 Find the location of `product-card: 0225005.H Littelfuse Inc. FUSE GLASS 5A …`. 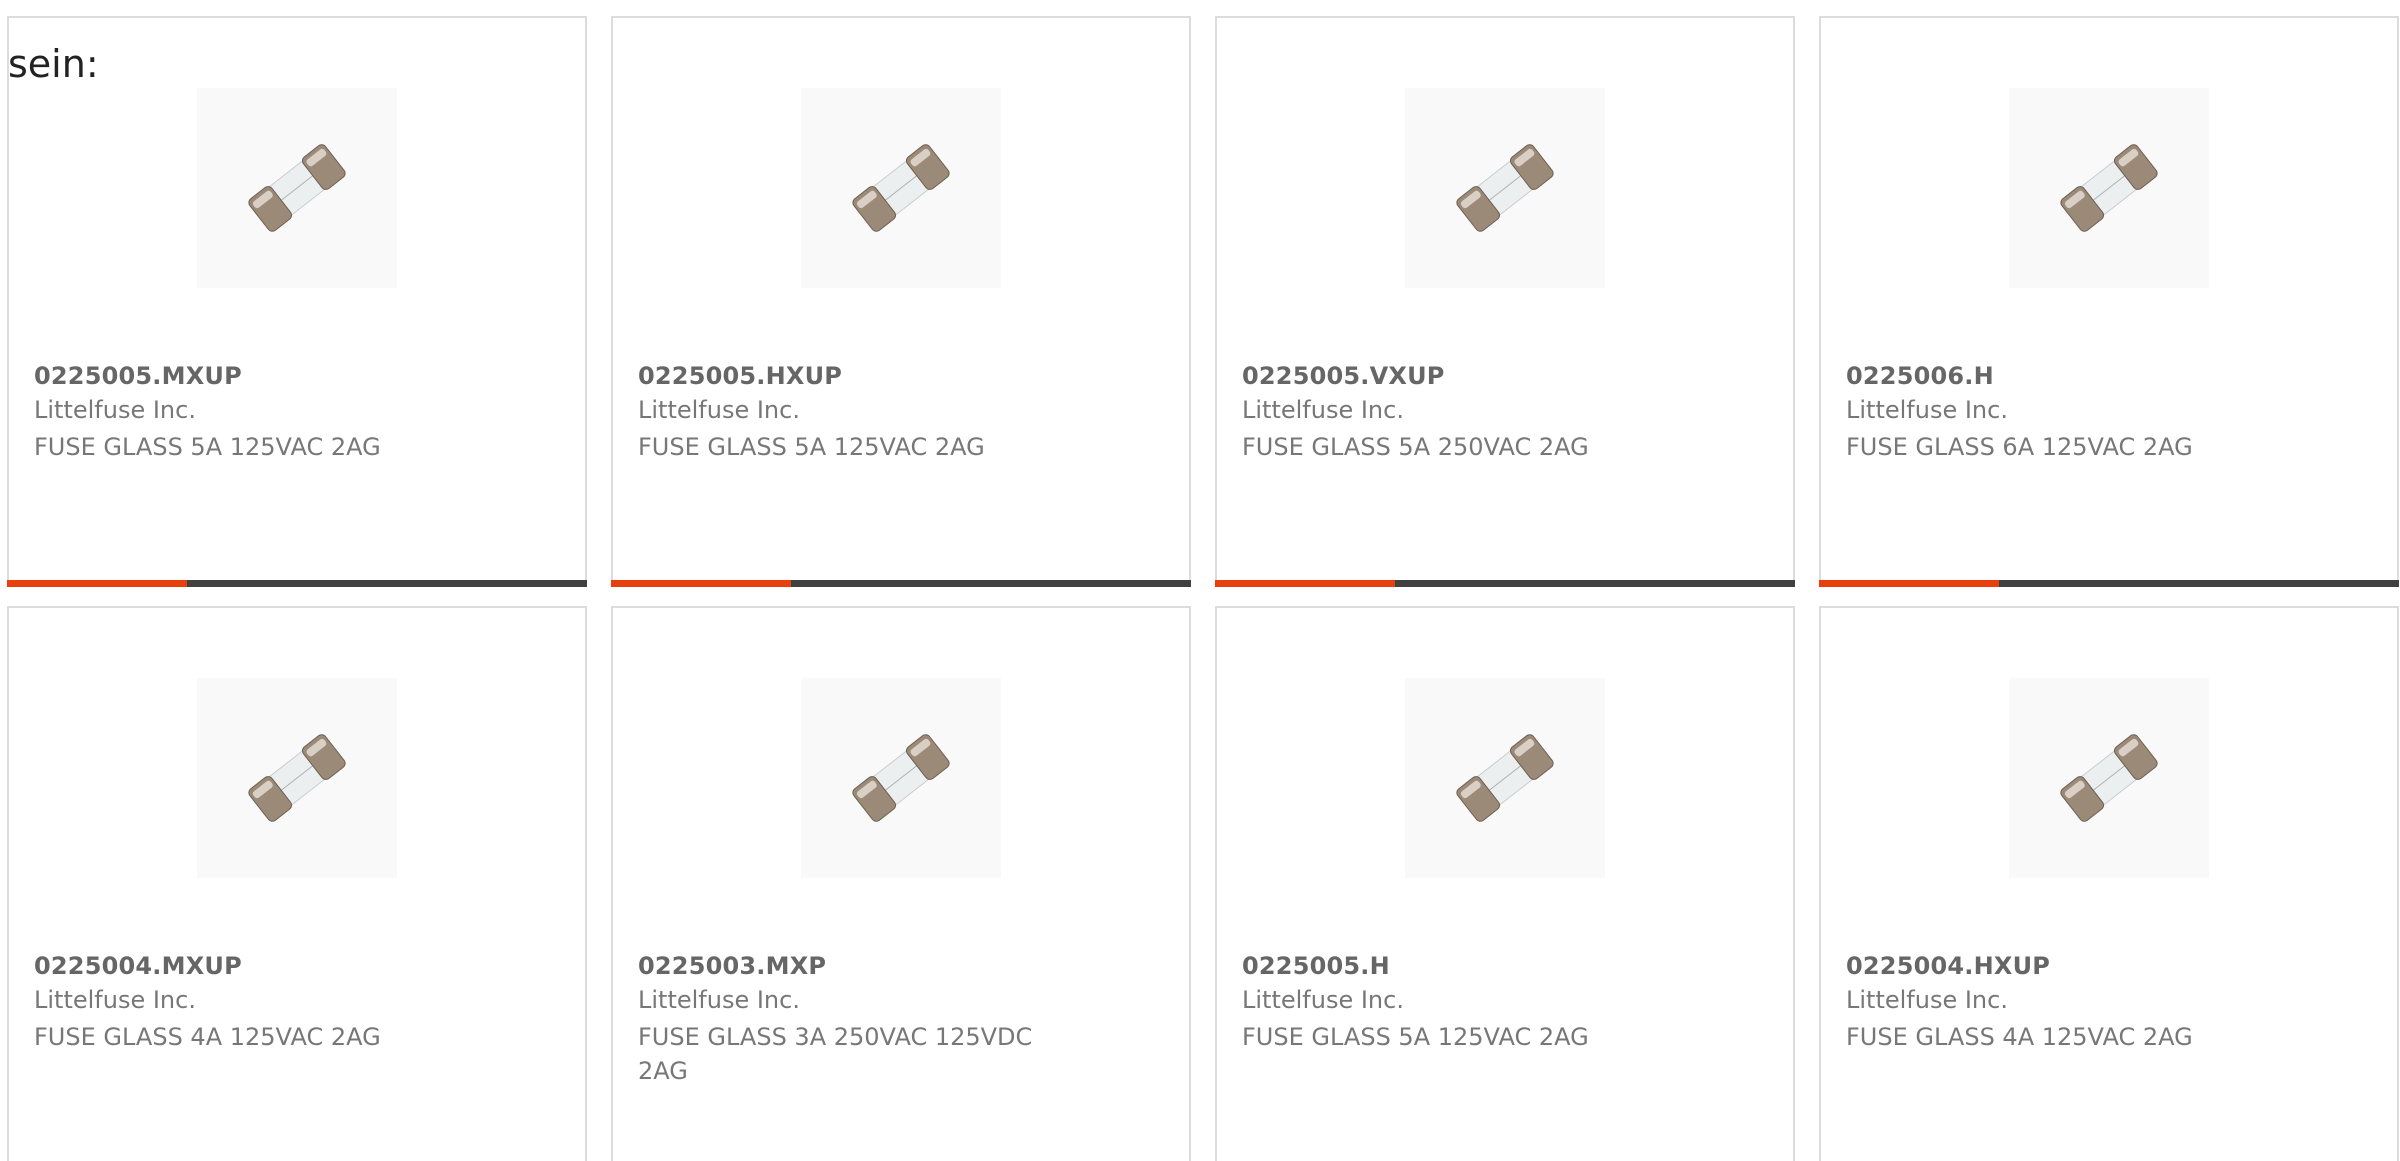

product-card: 0225005.H Littelfuse Inc. FUSE GLASS 5A … is located at coordinates (1505, 883).